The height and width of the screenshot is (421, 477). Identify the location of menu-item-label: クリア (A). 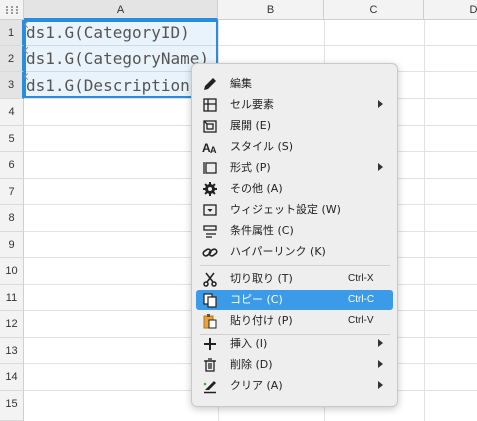
(256, 385).